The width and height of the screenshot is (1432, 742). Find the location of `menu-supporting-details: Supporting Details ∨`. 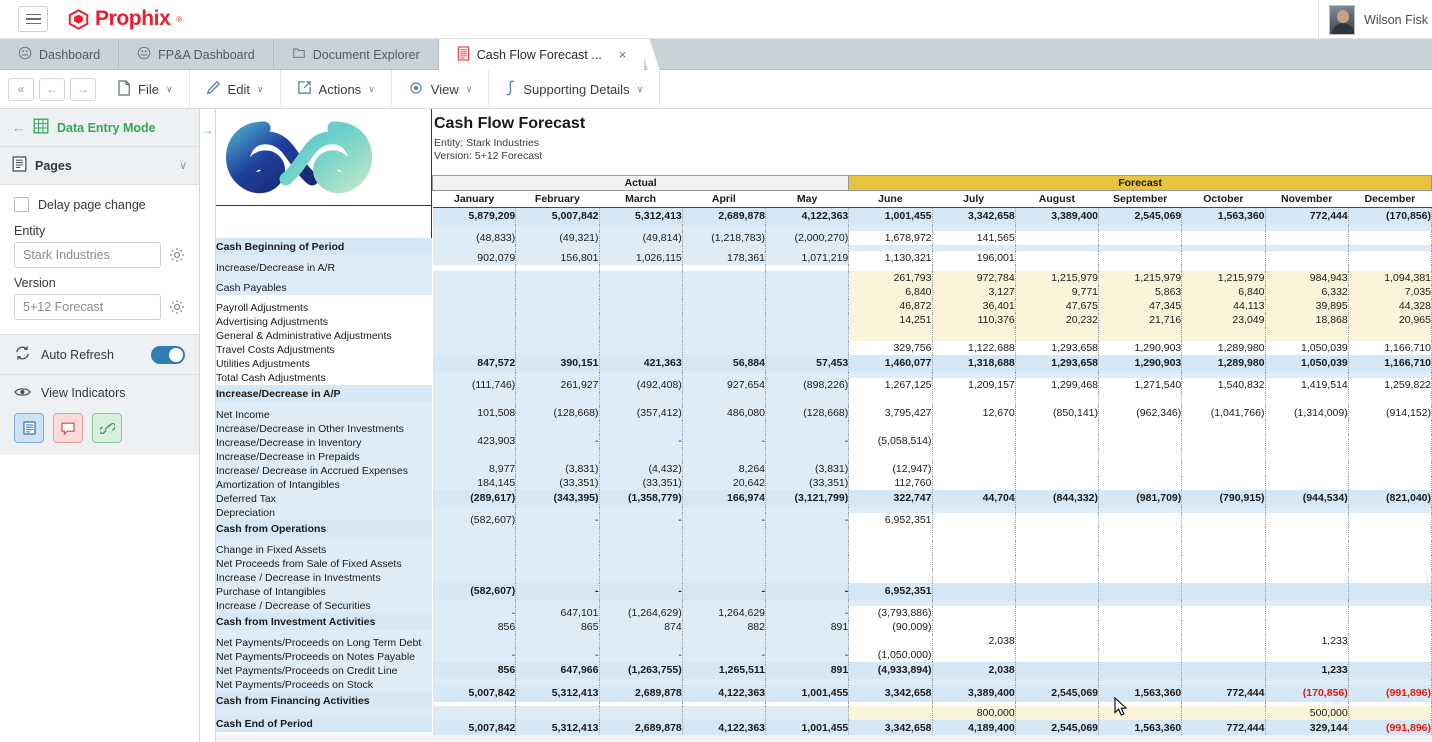

menu-supporting-details: Supporting Details ∨ is located at coordinates (575, 89).